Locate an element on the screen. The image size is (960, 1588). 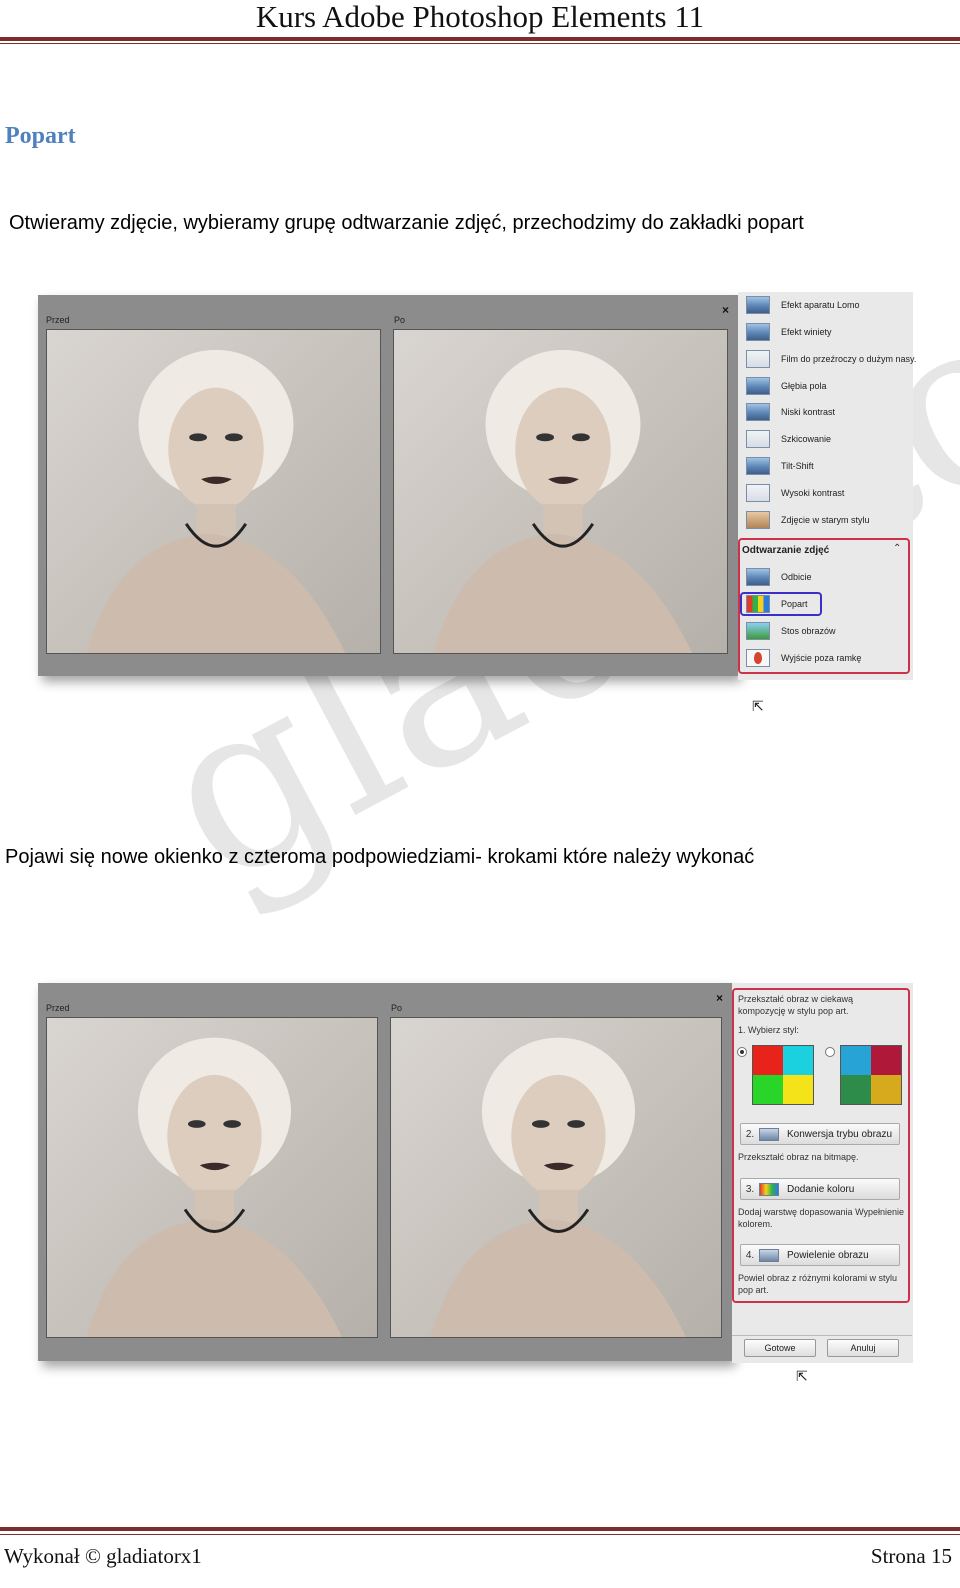
highlight-popart-box is located at coordinates (781, 604).